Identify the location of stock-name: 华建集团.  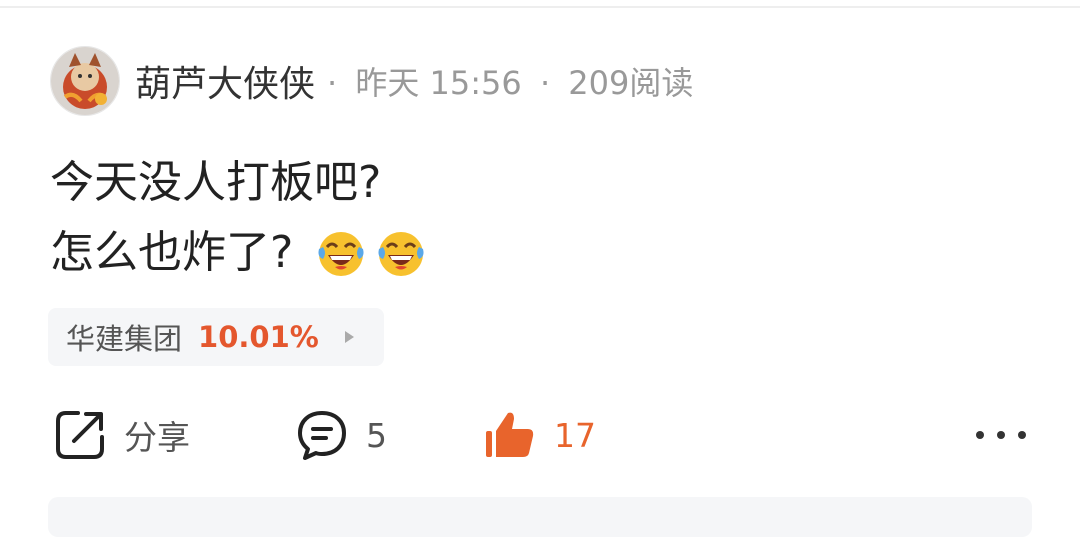
(124, 339).